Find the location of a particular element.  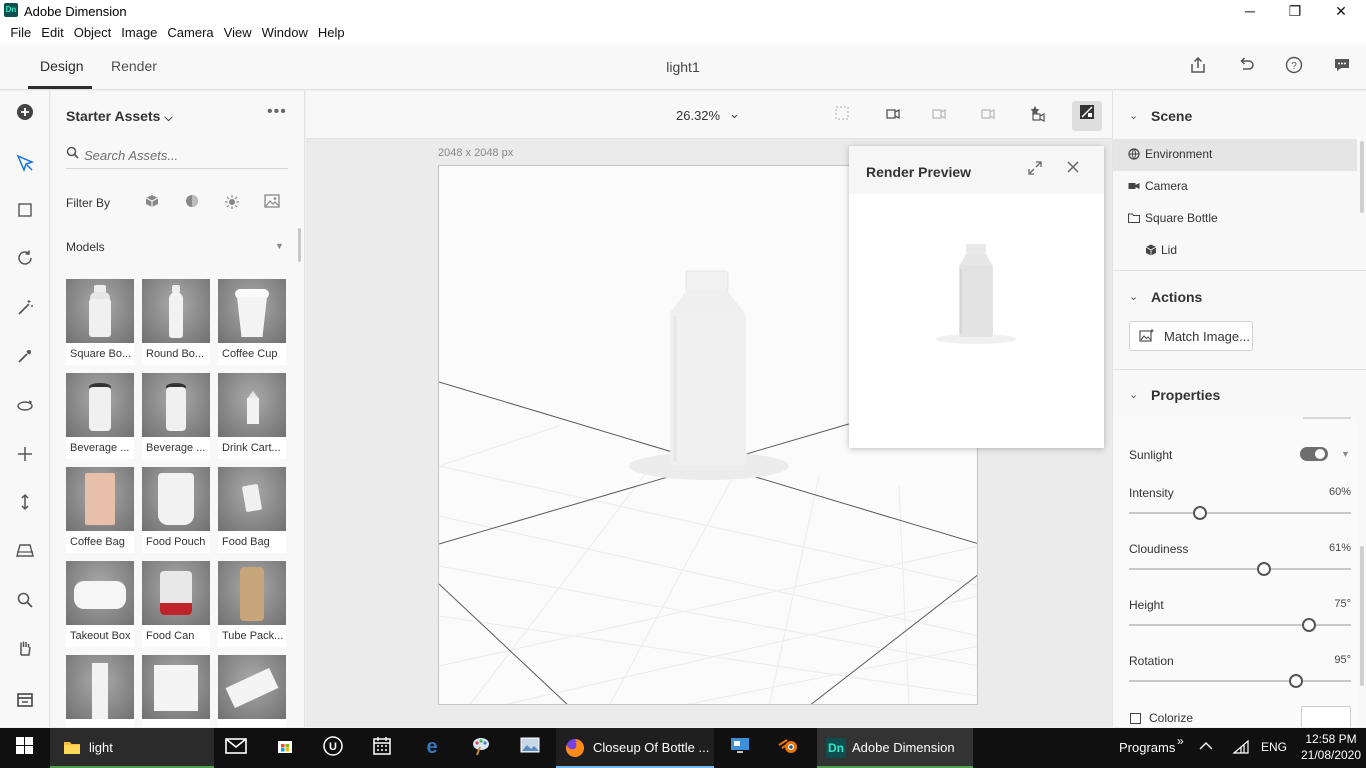

filter-models-icon is located at coordinates (152, 202).